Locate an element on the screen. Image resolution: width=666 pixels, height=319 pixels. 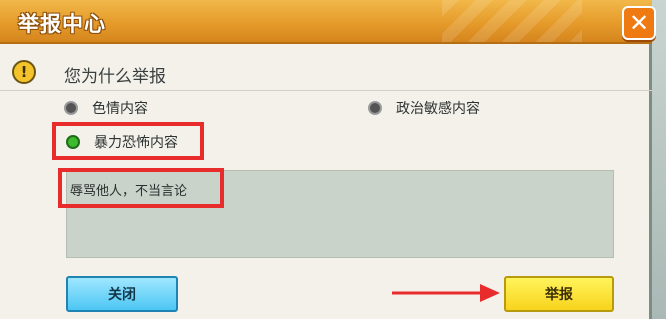
close-button: 关闭 is located at coordinates (122, 294).